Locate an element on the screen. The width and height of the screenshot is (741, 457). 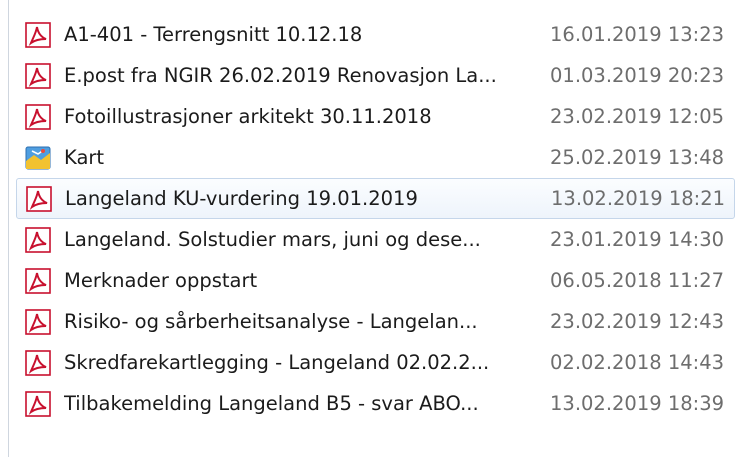
file-name: Langeland KU-vurdering 19.01.2019 is located at coordinates (241, 198).